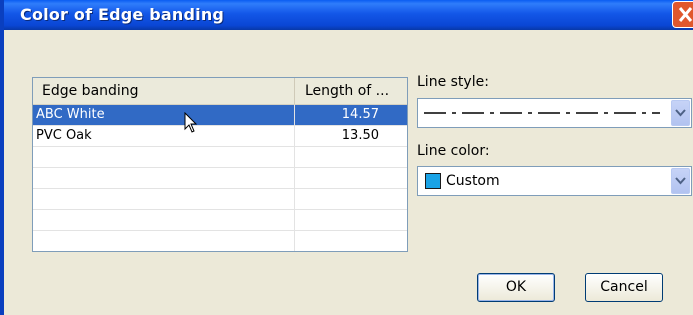 This screenshot has height=315, width=693. Describe the element at coordinates (164, 91) in the screenshot. I see `column-header-edge-banding: Edge banding` at that location.